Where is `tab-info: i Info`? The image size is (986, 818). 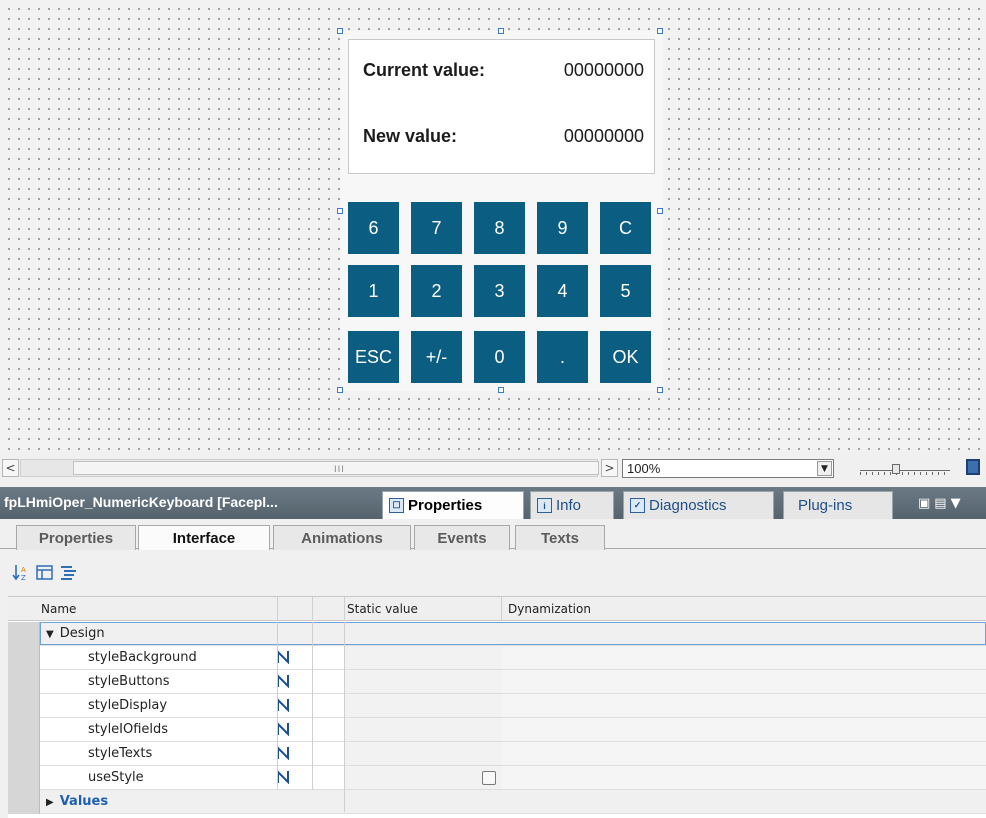
tab-info: i Info is located at coordinates (572, 505).